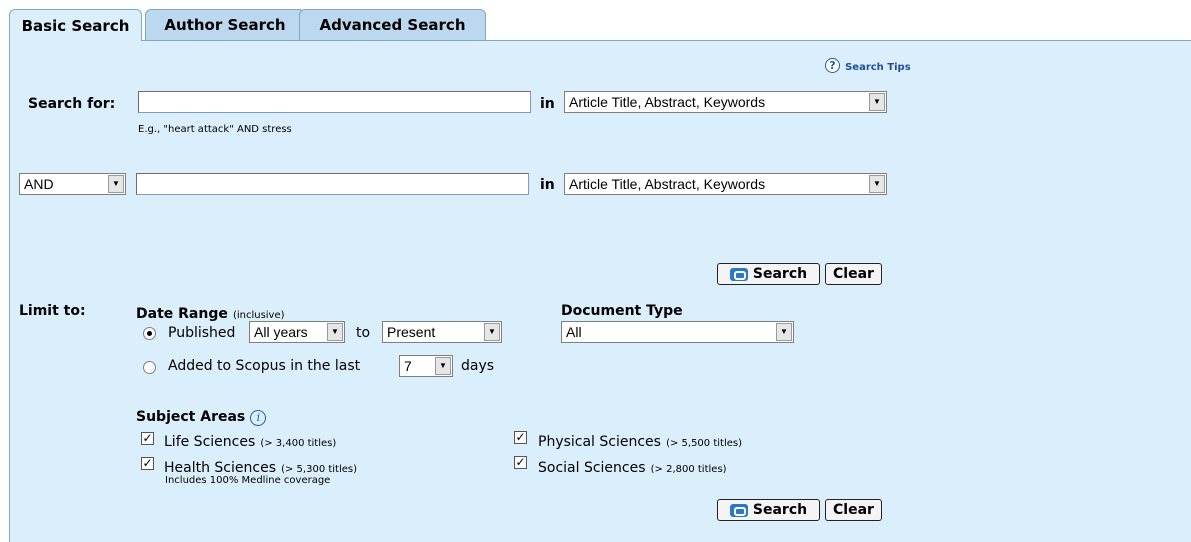 The image size is (1191, 542). I want to click on health-sciences-count: (> 5,300 titles), so click(319, 469).